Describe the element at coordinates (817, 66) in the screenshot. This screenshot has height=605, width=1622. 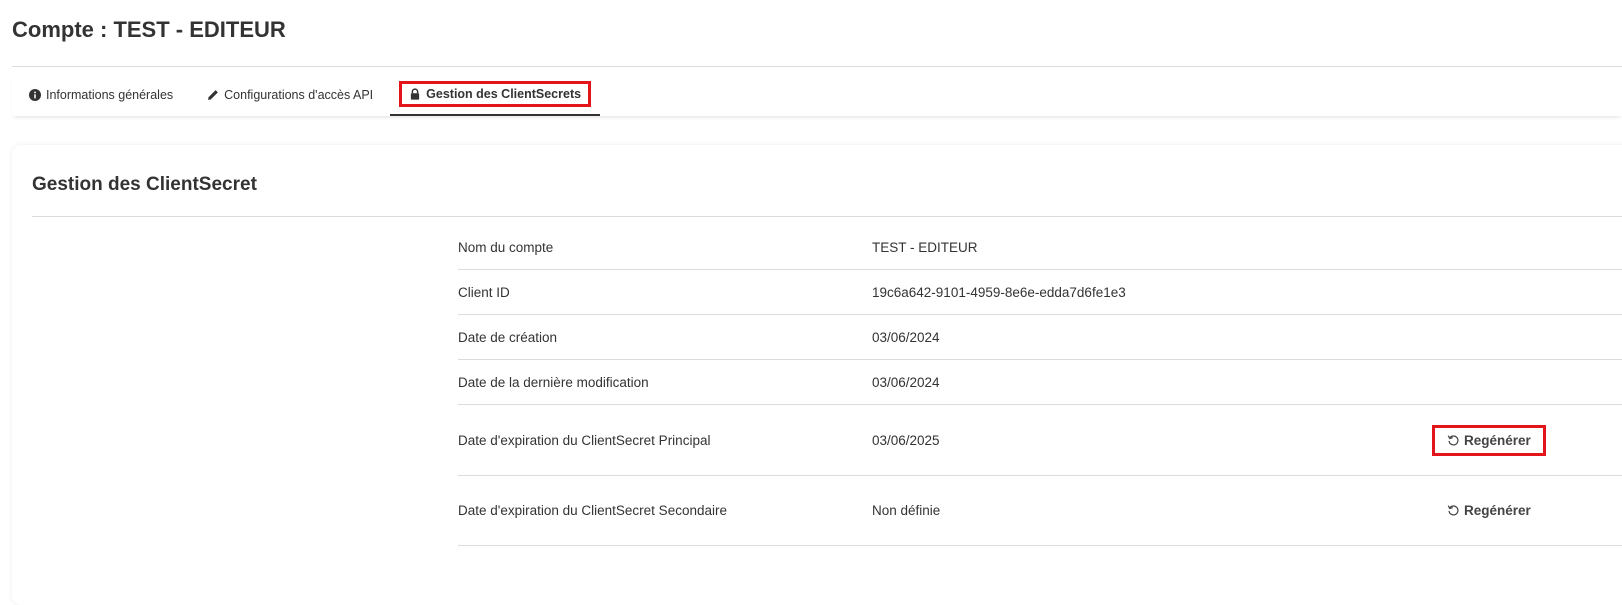
I see `title-divider` at that location.